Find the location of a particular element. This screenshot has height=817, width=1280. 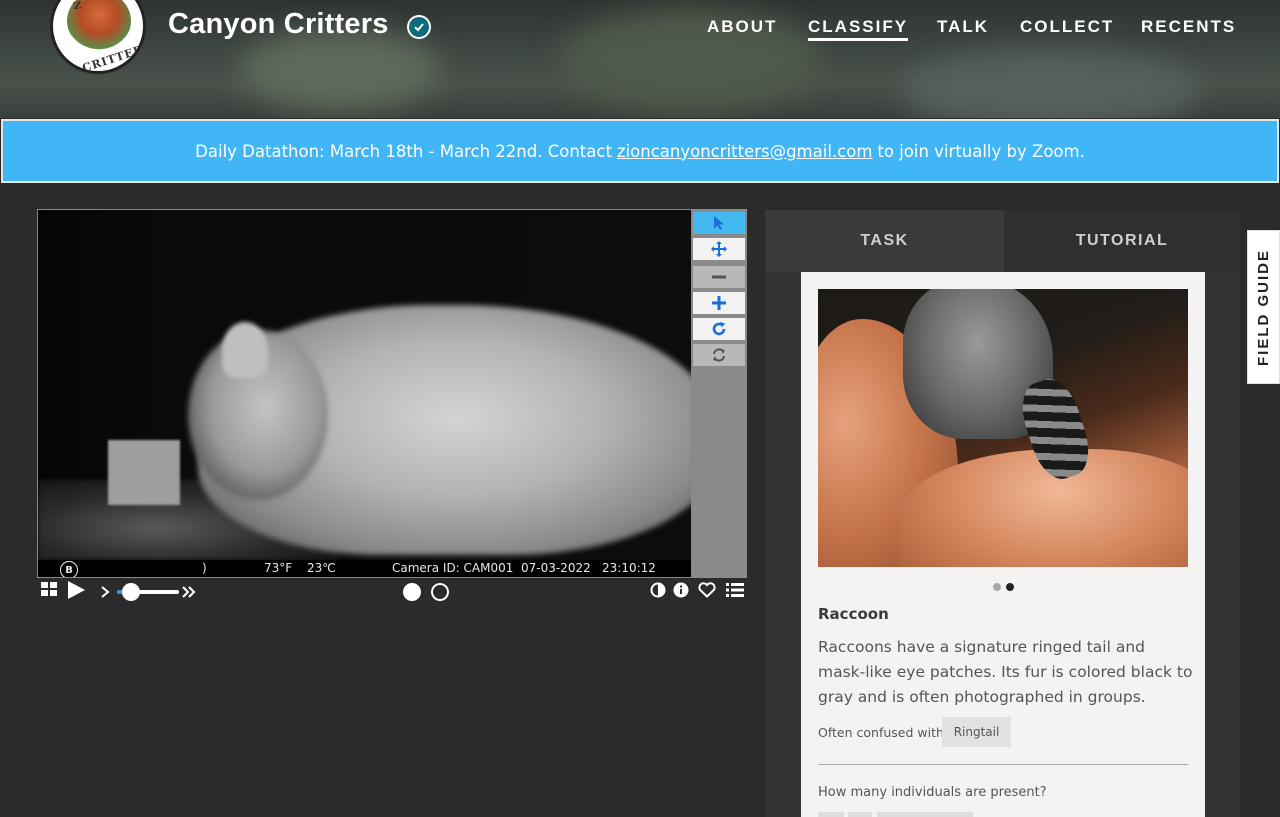

viewer-controls is located at coordinates (392, 591).